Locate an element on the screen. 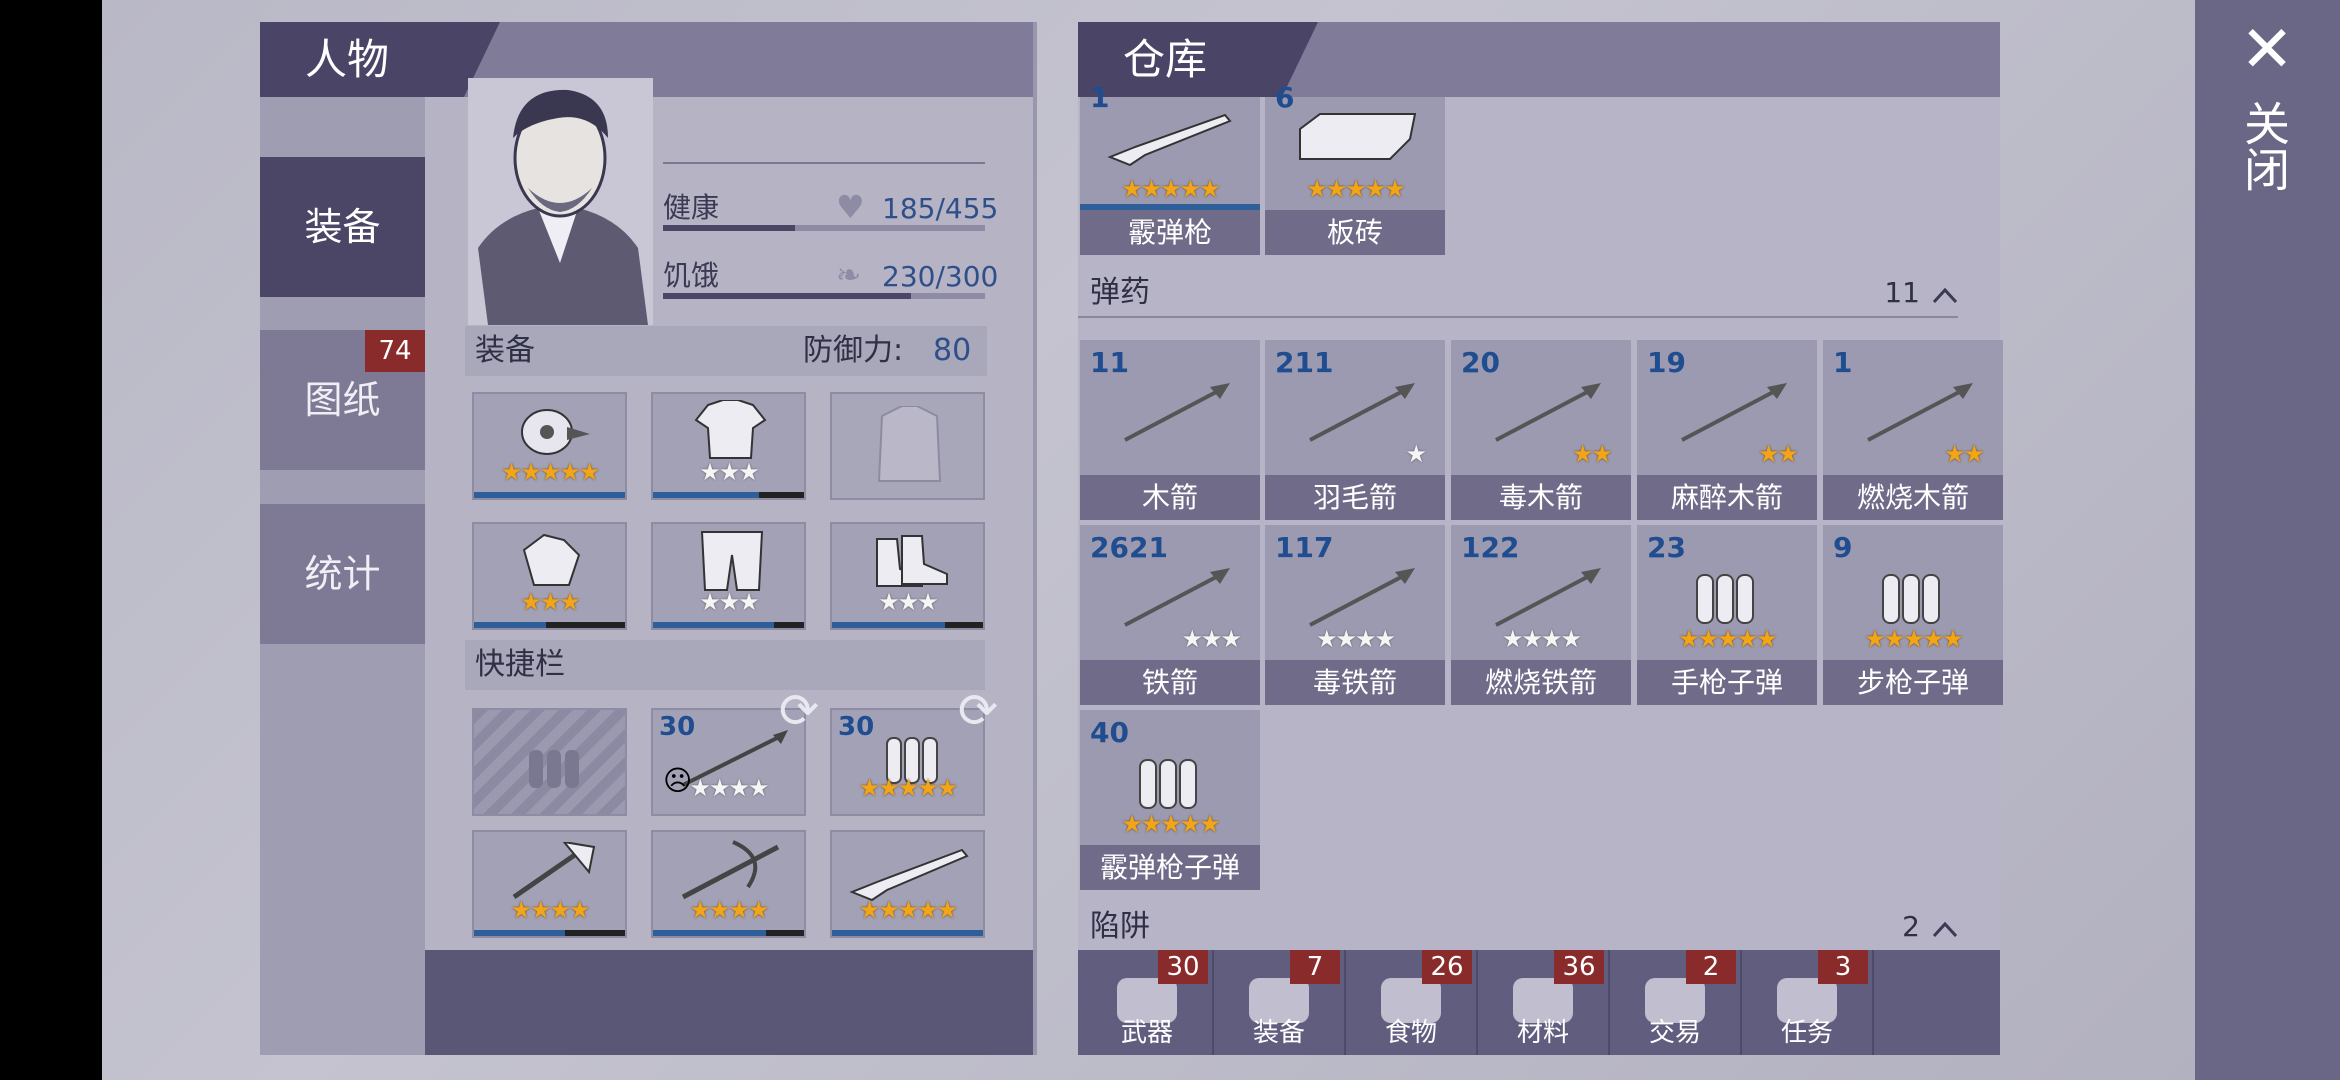 The height and width of the screenshot is (1080, 2340). category-tab: 26 食物 is located at coordinates (1412, 1002).